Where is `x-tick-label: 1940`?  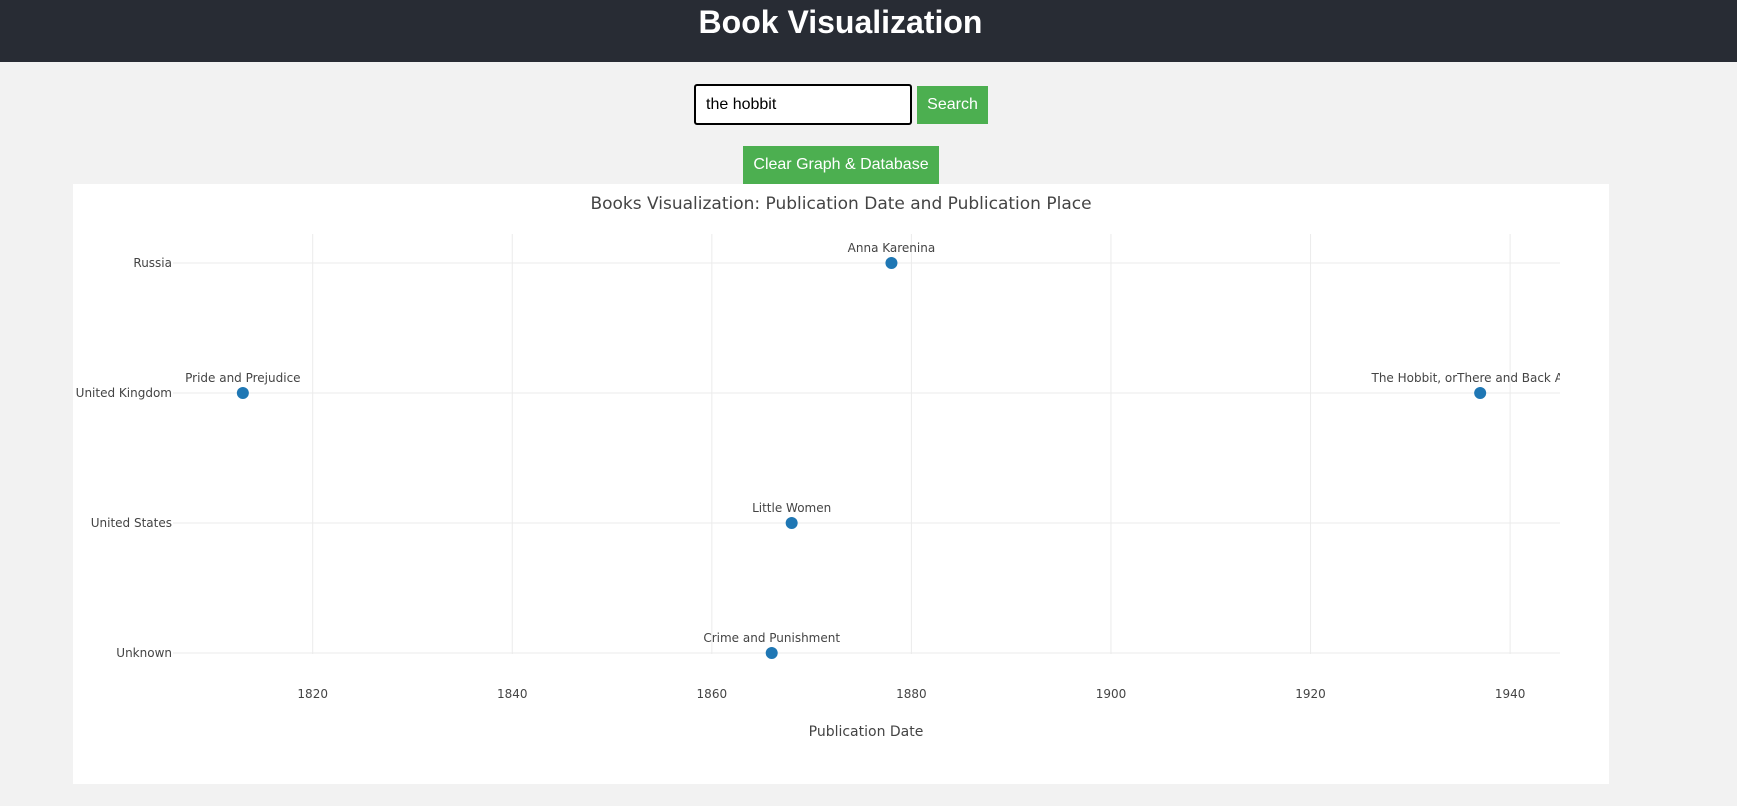
x-tick-label: 1940 is located at coordinates (1510, 694).